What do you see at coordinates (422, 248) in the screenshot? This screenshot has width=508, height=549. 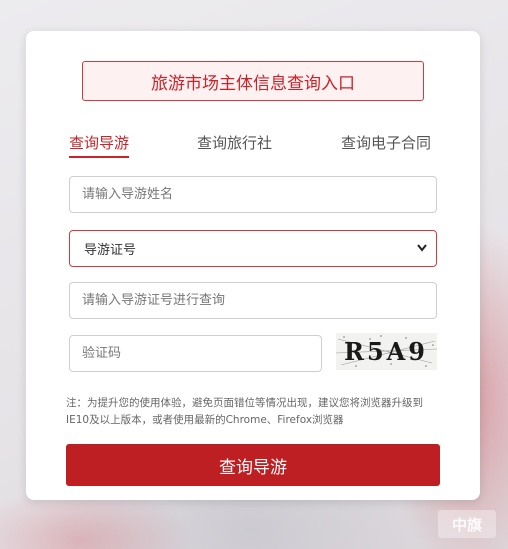 I see `chevron-down-icon` at bounding box center [422, 248].